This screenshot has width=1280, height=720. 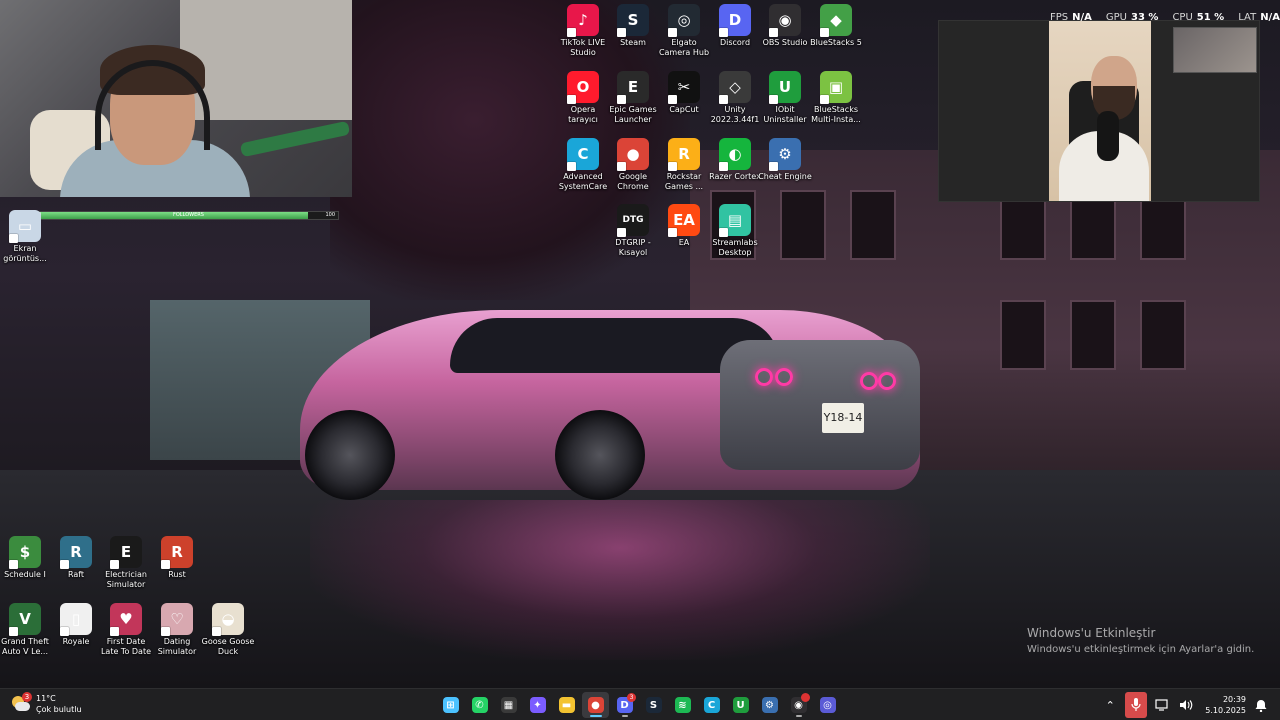 I want to click on start-button-glyph-icon: ⊞, so click(x=450, y=705).